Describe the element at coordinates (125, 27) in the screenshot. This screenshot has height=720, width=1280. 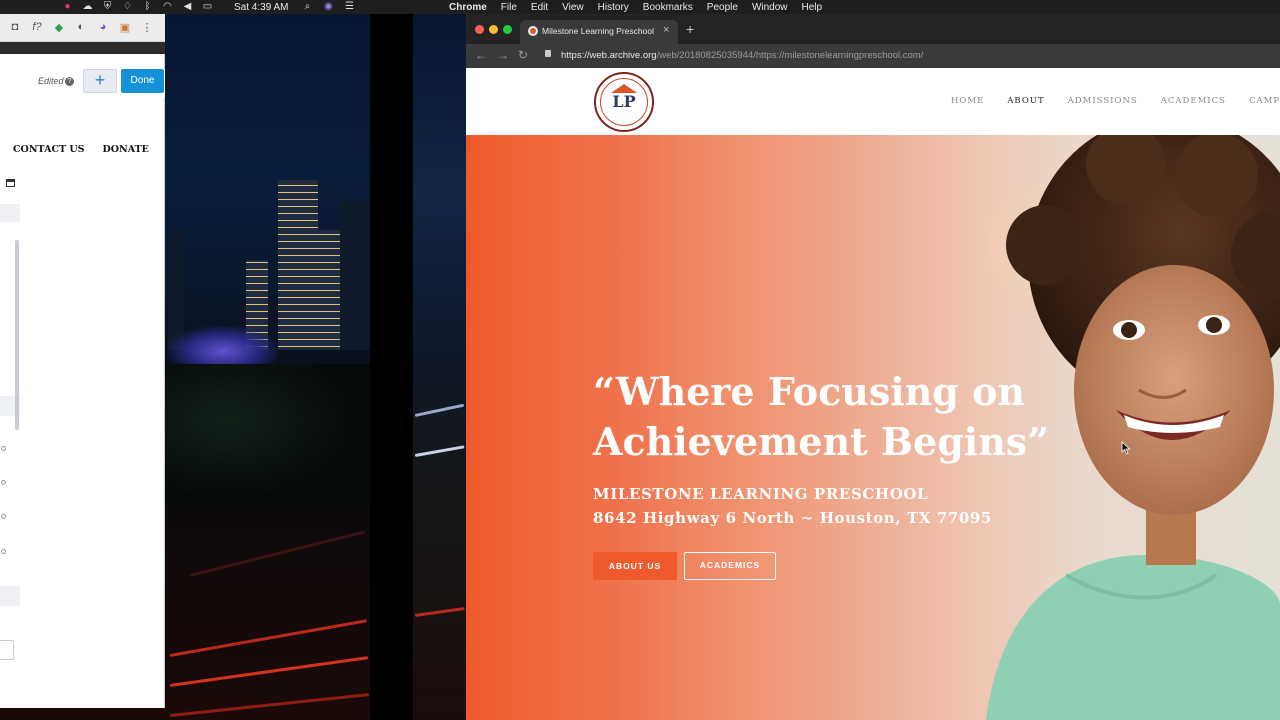
I see `extension-avatar-icon: ▣` at that location.